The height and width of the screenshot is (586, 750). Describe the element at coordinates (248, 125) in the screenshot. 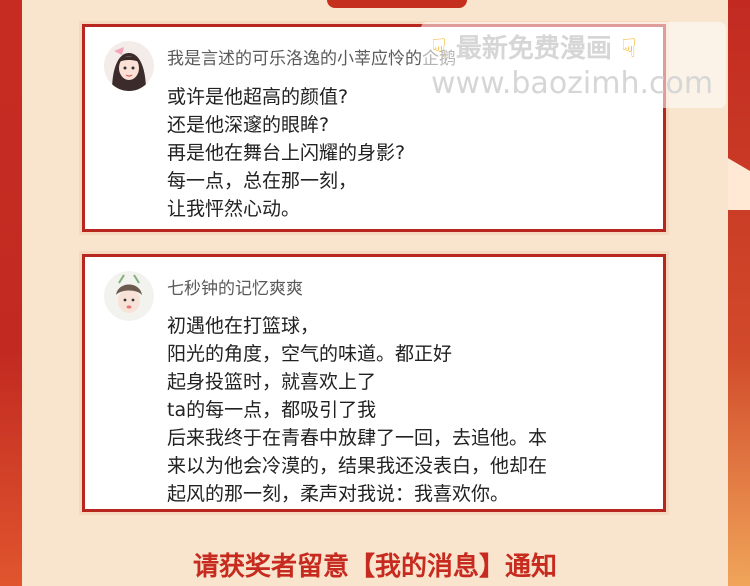

I see `comment-line: 还是他深邃的眼眸?` at that location.